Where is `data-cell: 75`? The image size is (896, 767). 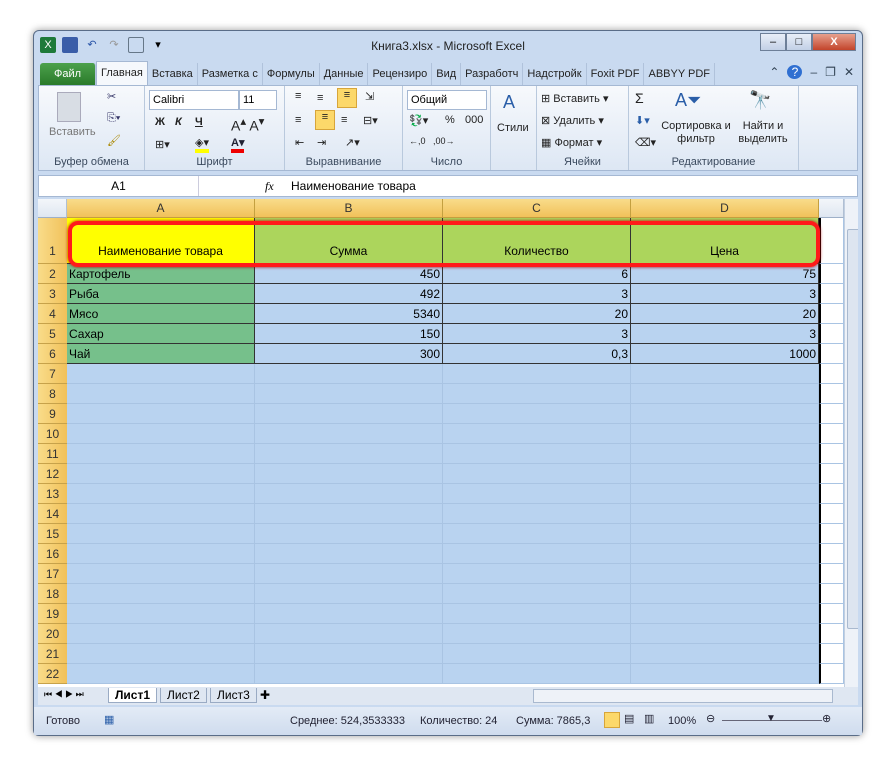 data-cell: 75 is located at coordinates (725, 274).